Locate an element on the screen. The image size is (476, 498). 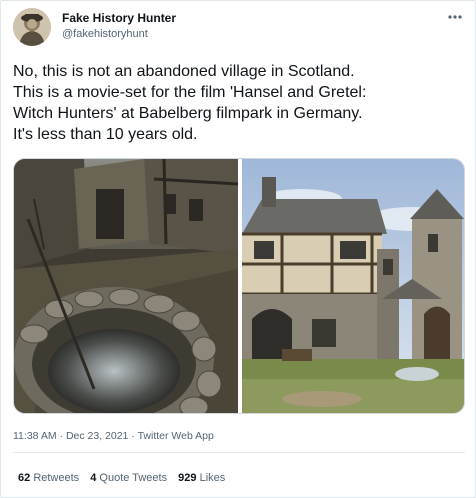
tweet-stats: 62 Retweets 4 Quote Tweets 929 Likes is located at coordinates (125, 478).